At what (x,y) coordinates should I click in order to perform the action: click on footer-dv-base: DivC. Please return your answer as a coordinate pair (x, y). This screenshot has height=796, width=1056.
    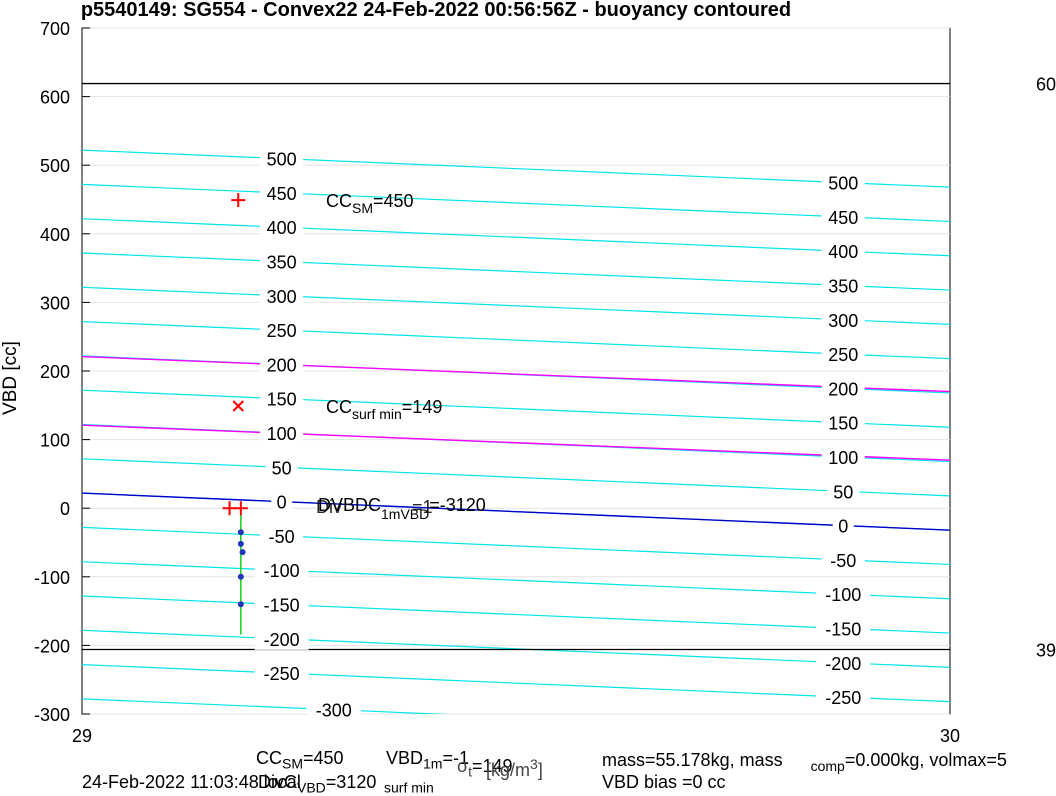
    Looking at the image, I should click on (277, 782).